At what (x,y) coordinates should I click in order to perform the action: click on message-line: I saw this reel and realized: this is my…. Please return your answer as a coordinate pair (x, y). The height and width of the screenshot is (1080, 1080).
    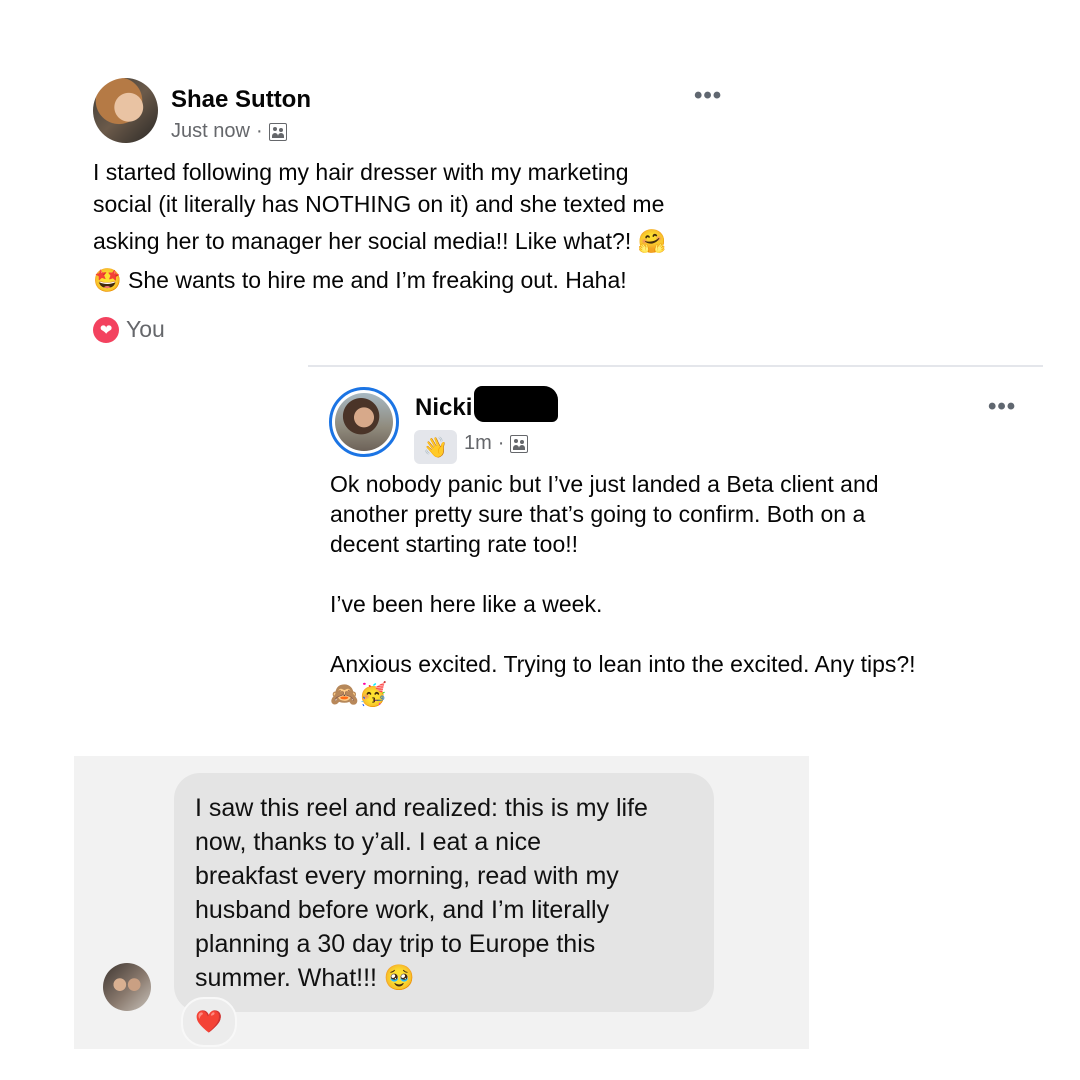
    Looking at the image, I should click on (421, 808).